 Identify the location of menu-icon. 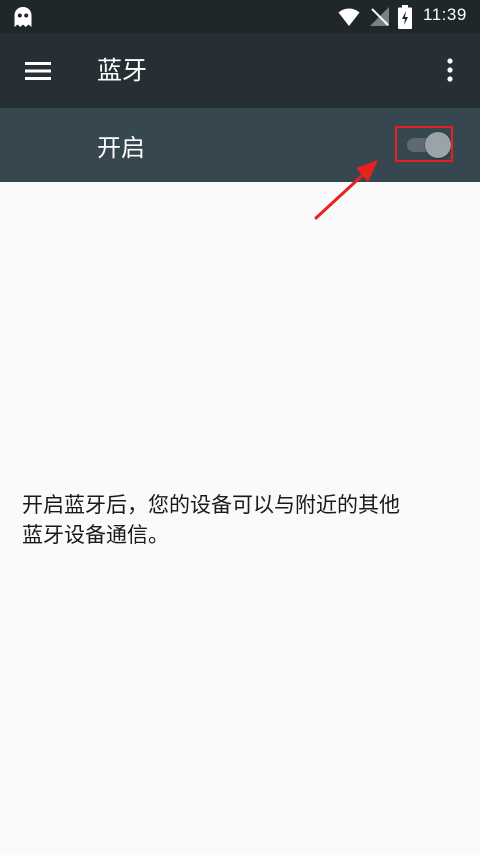
(38, 71).